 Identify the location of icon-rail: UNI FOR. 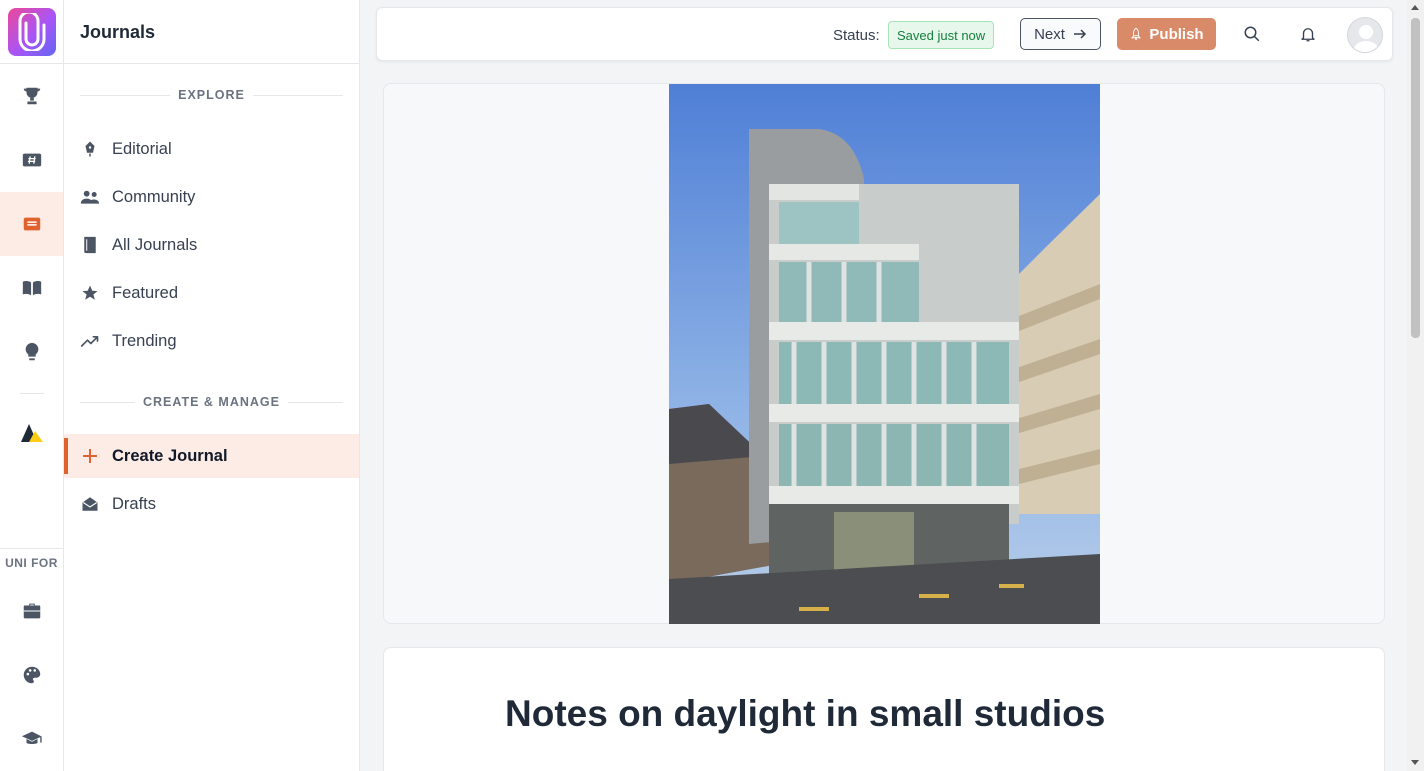
(32, 385).